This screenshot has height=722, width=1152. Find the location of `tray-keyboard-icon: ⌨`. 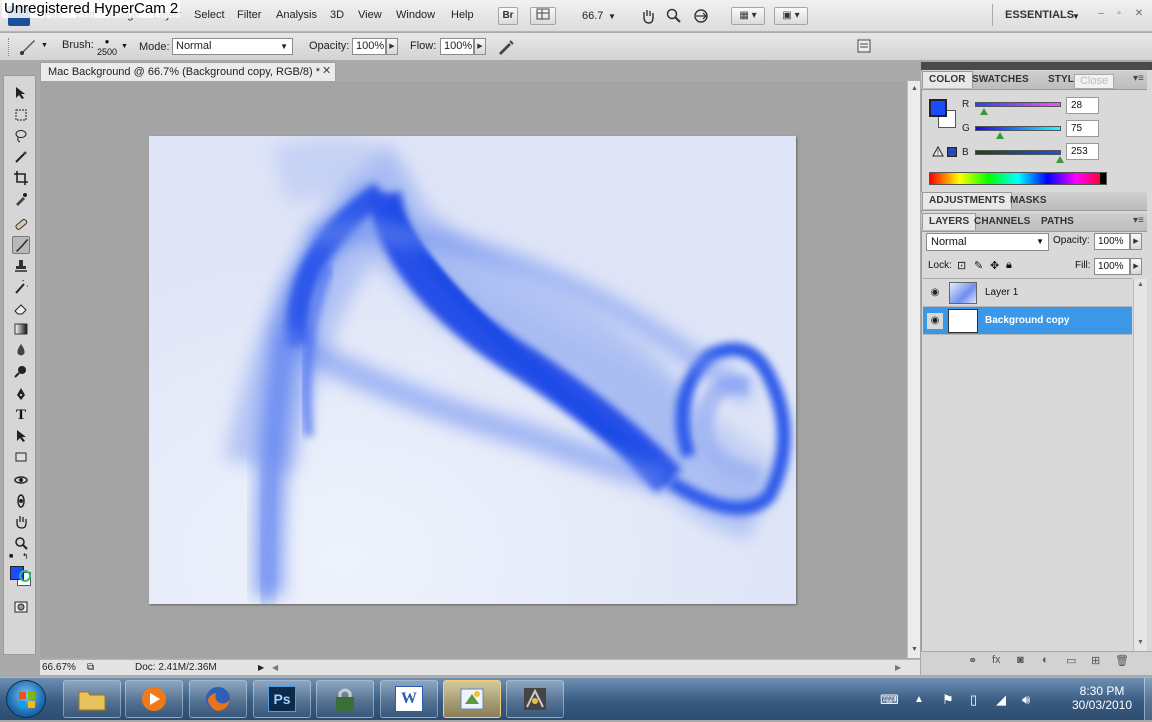

tray-keyboard-icon: ⌨ is located at coordinates (889, 700).